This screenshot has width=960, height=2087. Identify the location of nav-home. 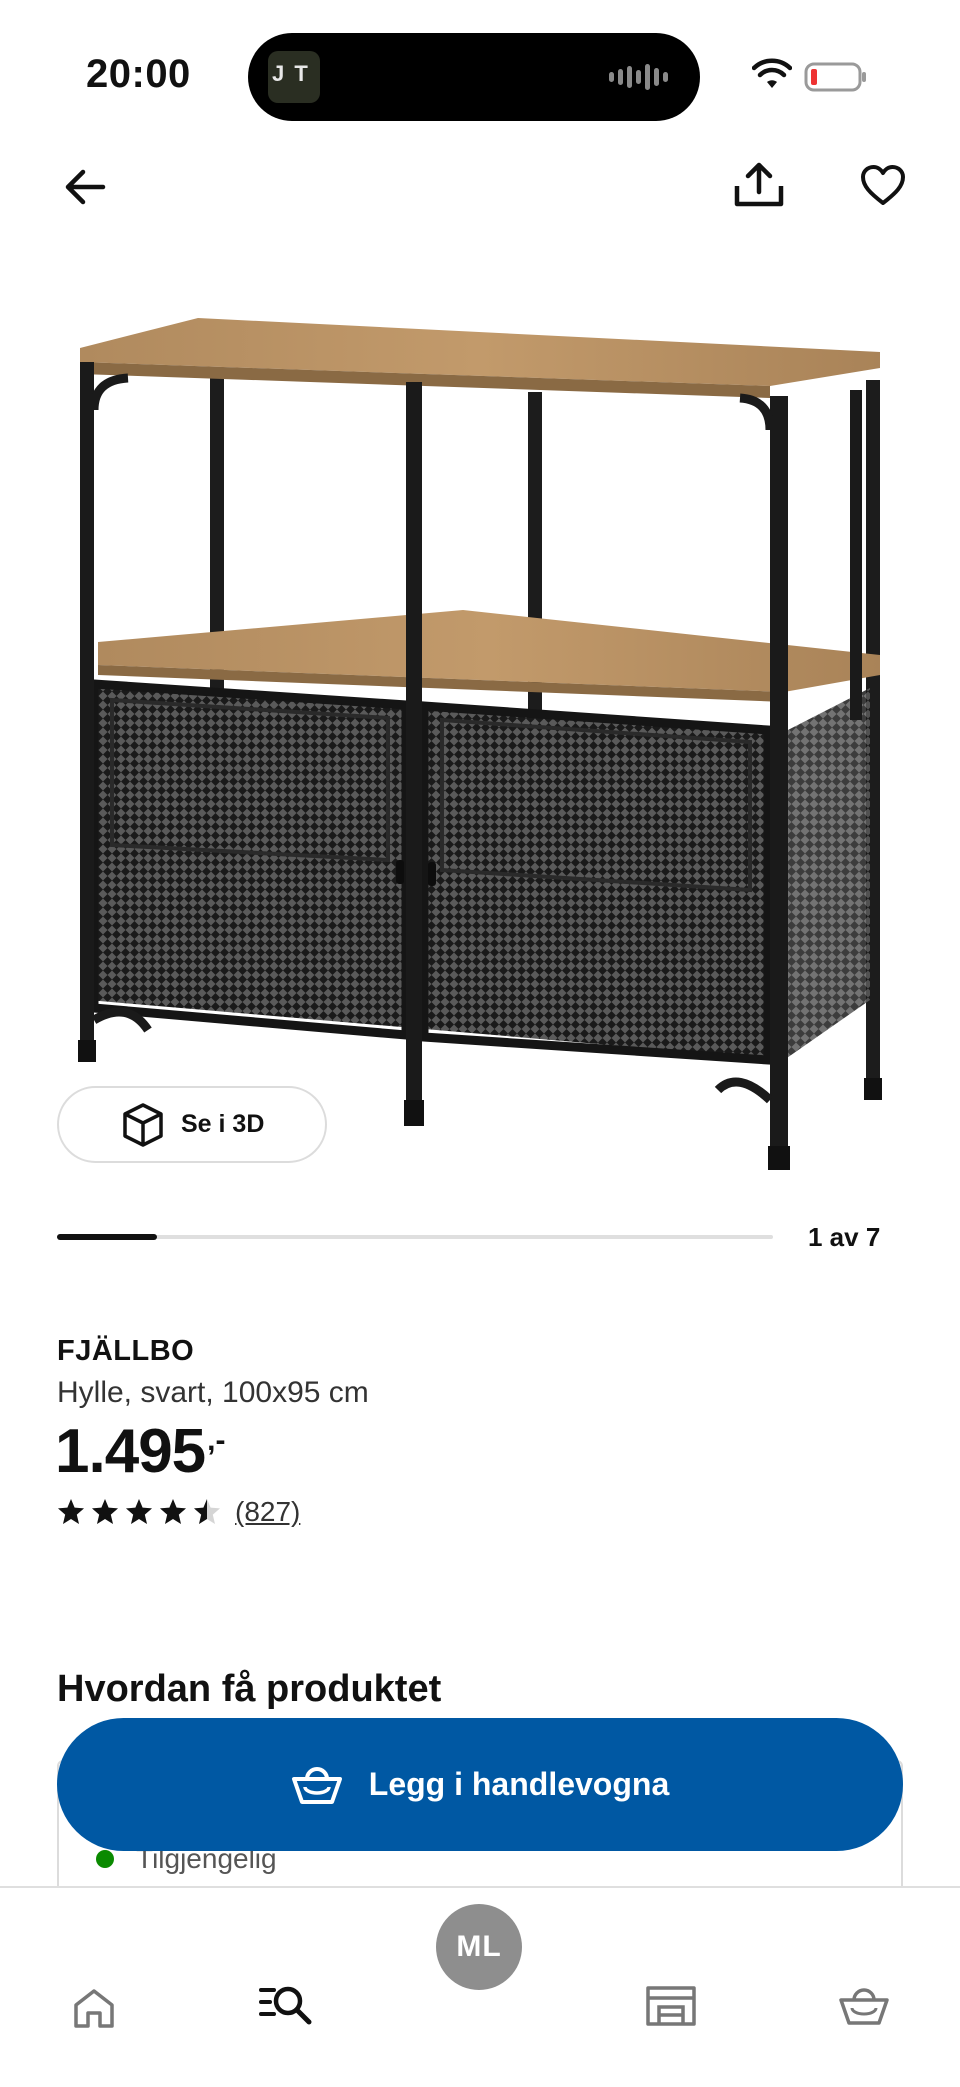
(94, 2008).